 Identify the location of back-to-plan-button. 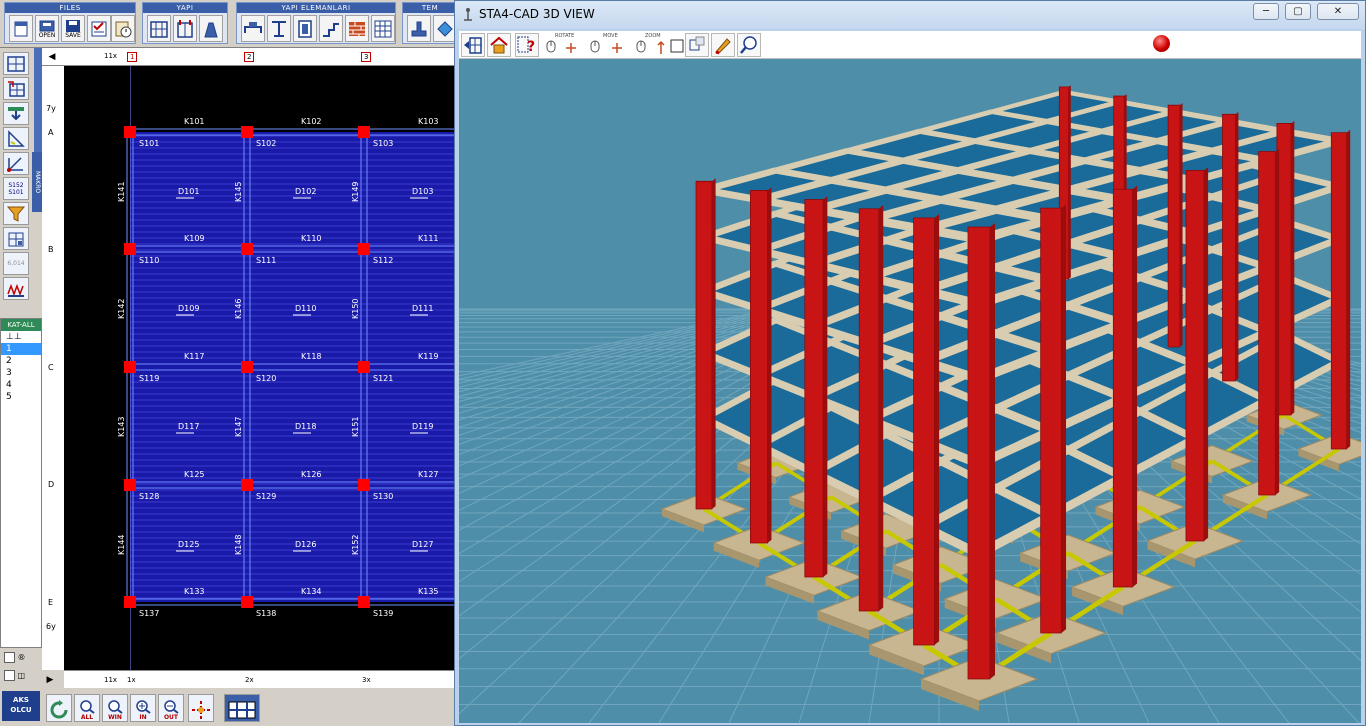
(473, 45).